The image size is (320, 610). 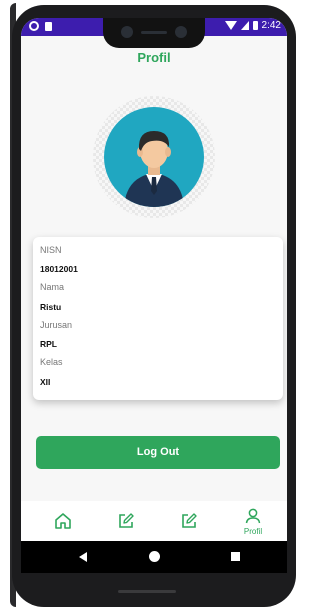 I want to click on nisn-label: NISN, so click(x=51, y=250).